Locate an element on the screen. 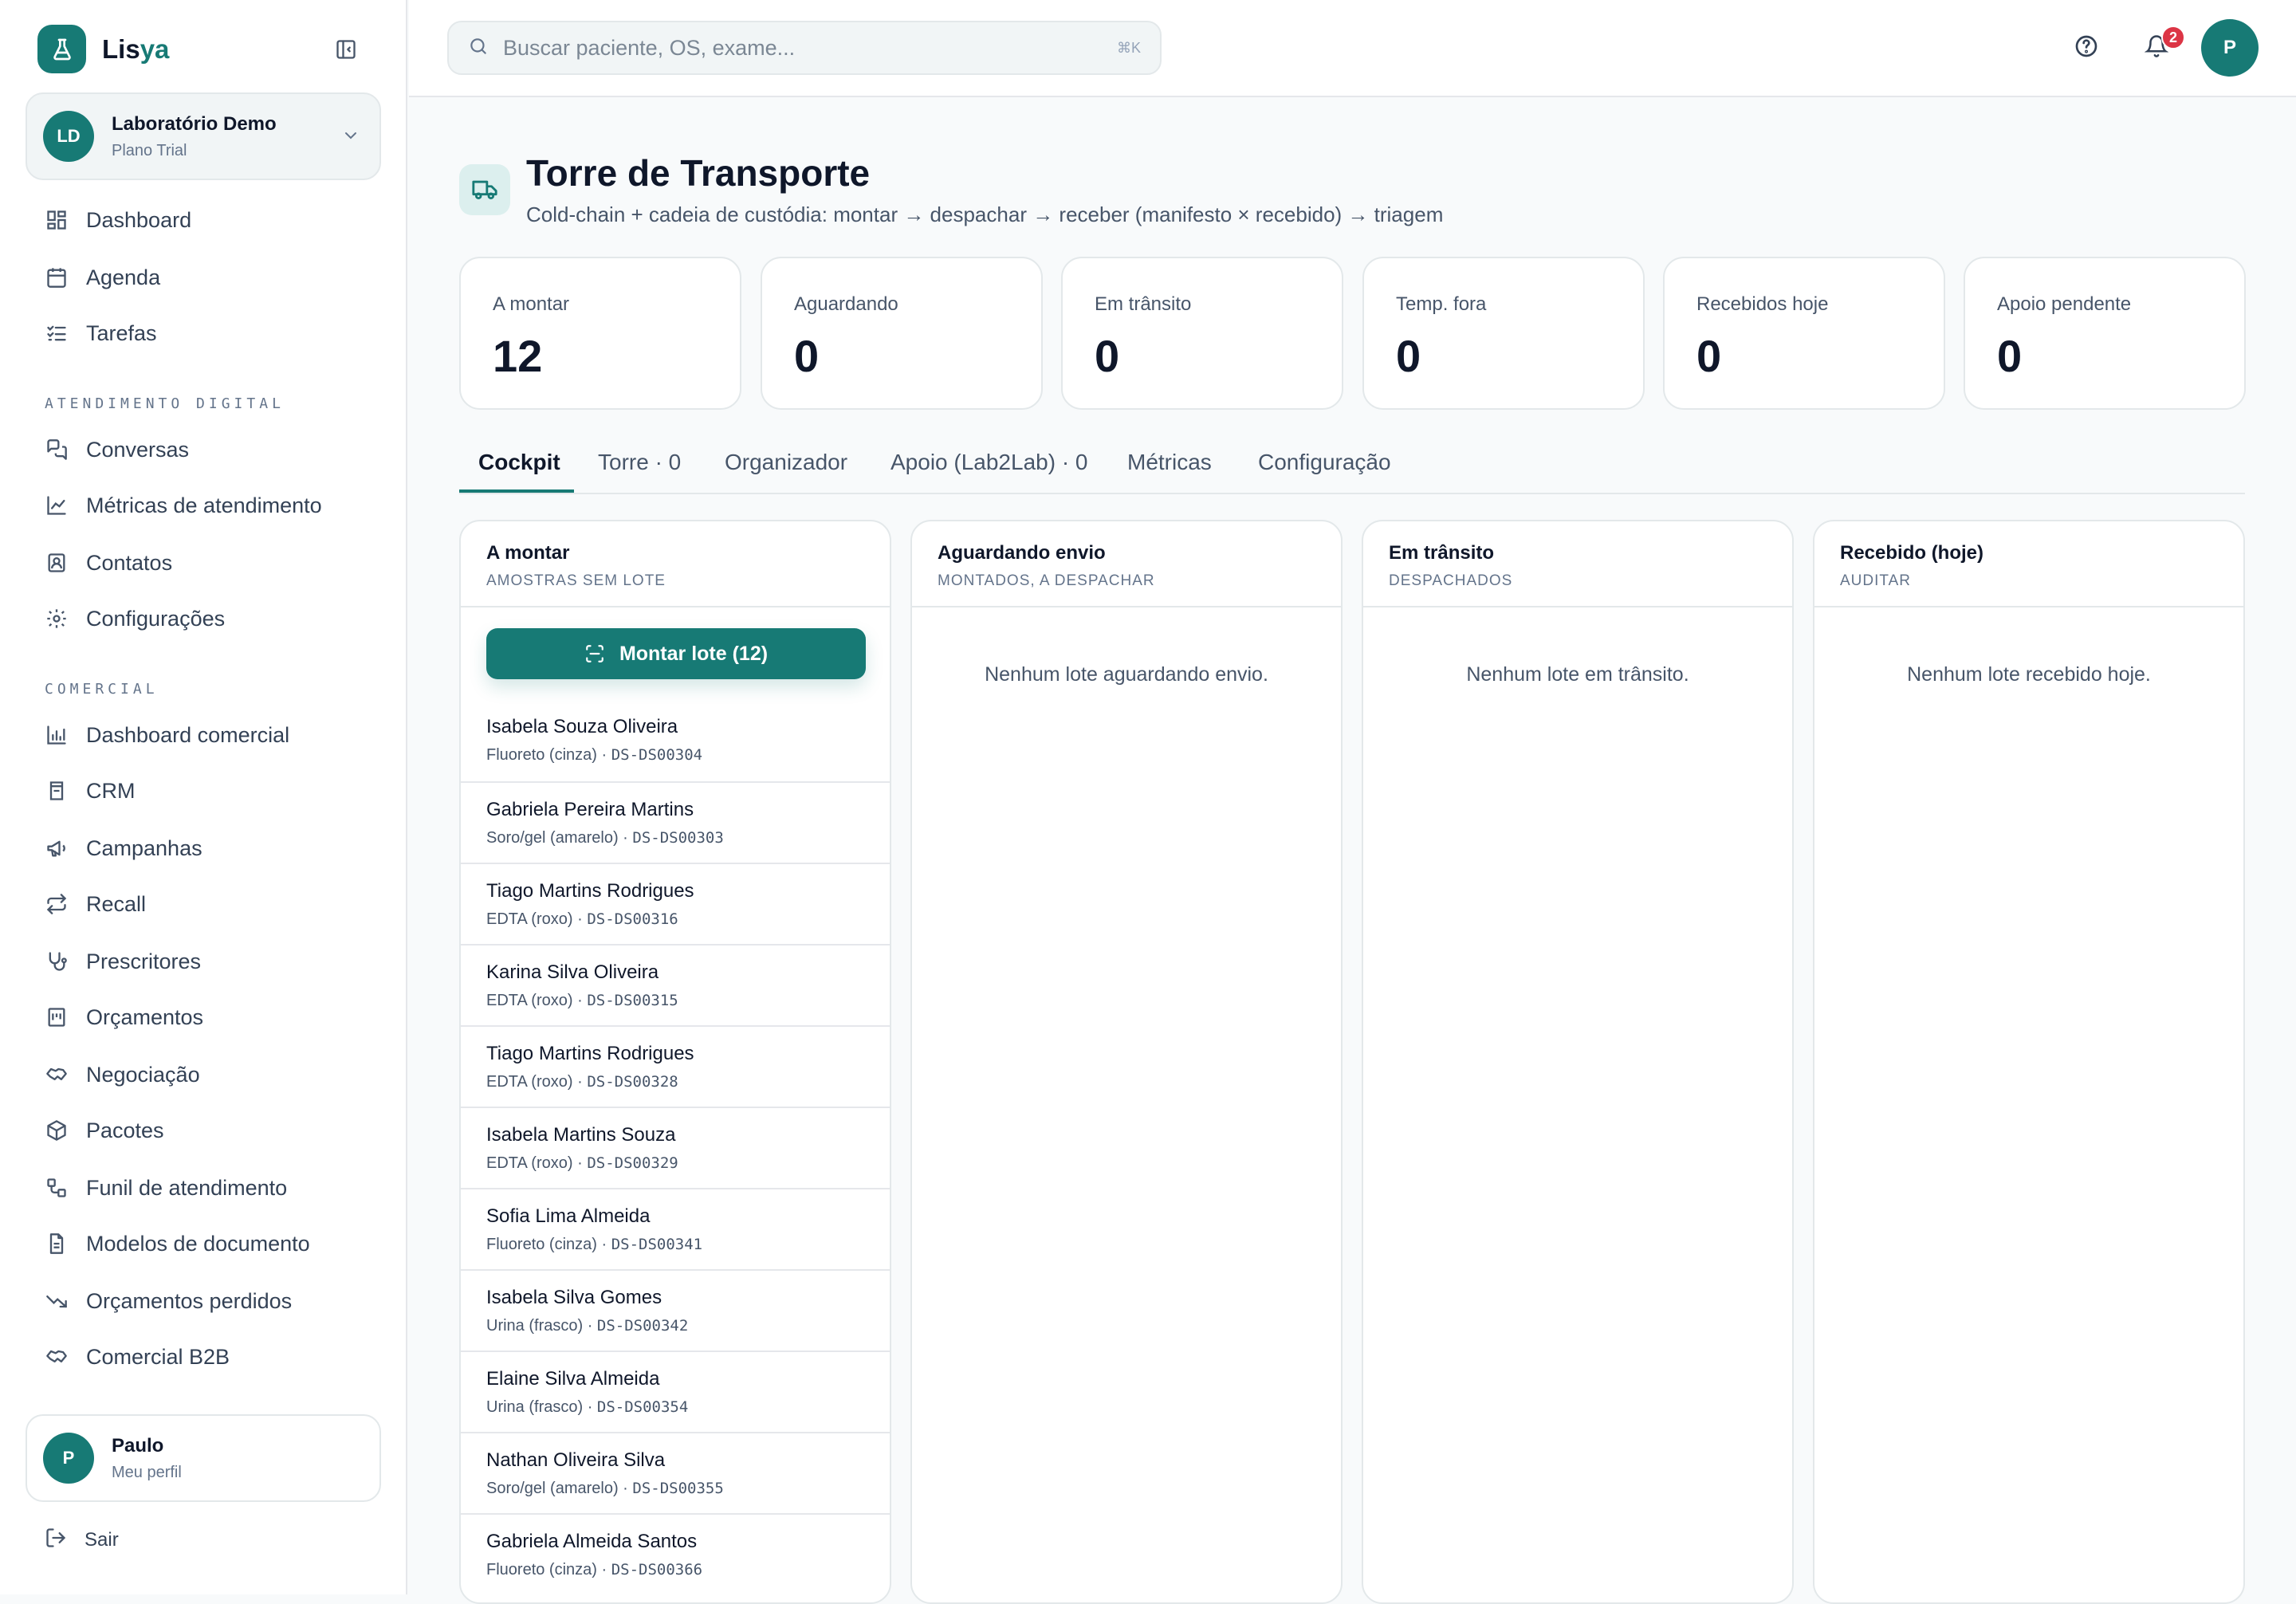 The height and width of the screenshot is (1604, 2296). montar-lote-button: Montar lote (12) is located at coordinates (676, 653).